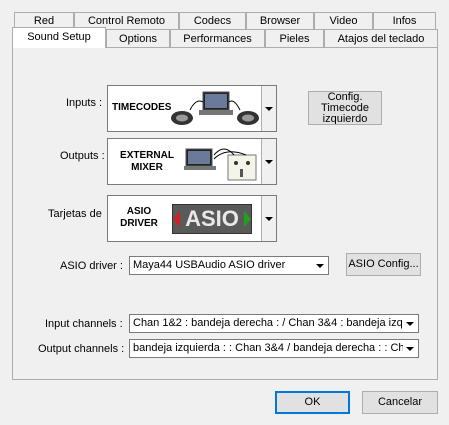  Describe the element at coordinates (142, 107) in the screenshot. I see `timecodes-image-text: TIMECODES` at that location.